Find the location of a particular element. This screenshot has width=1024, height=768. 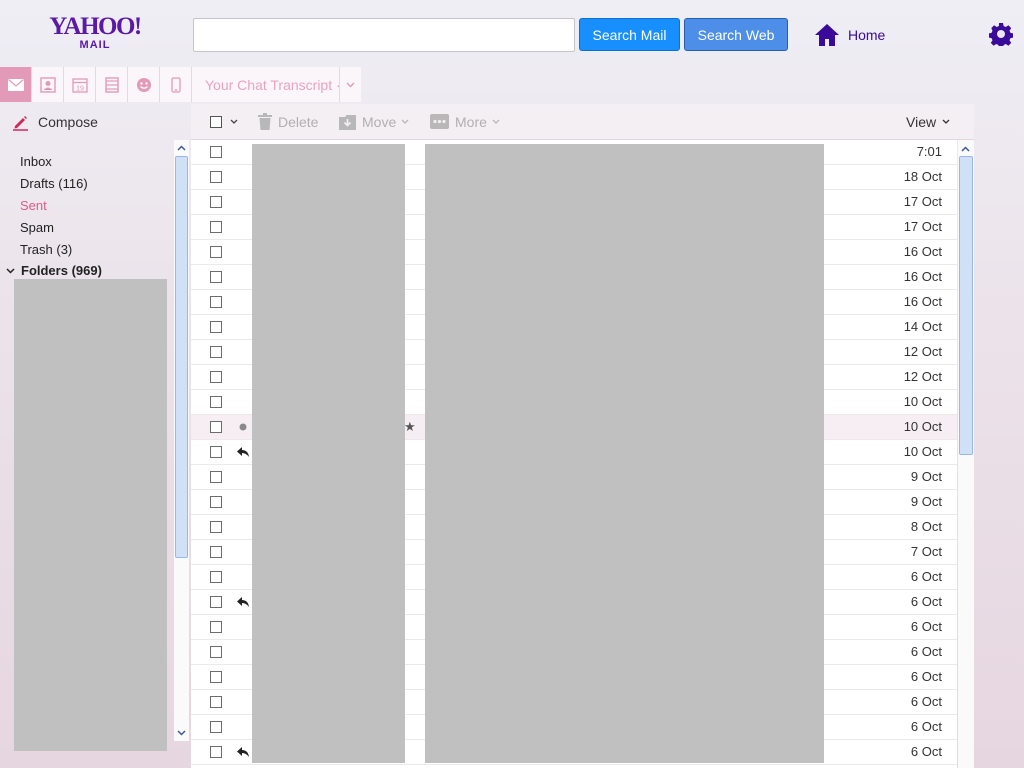

notepad-icon is located at coordinates (111, 84).